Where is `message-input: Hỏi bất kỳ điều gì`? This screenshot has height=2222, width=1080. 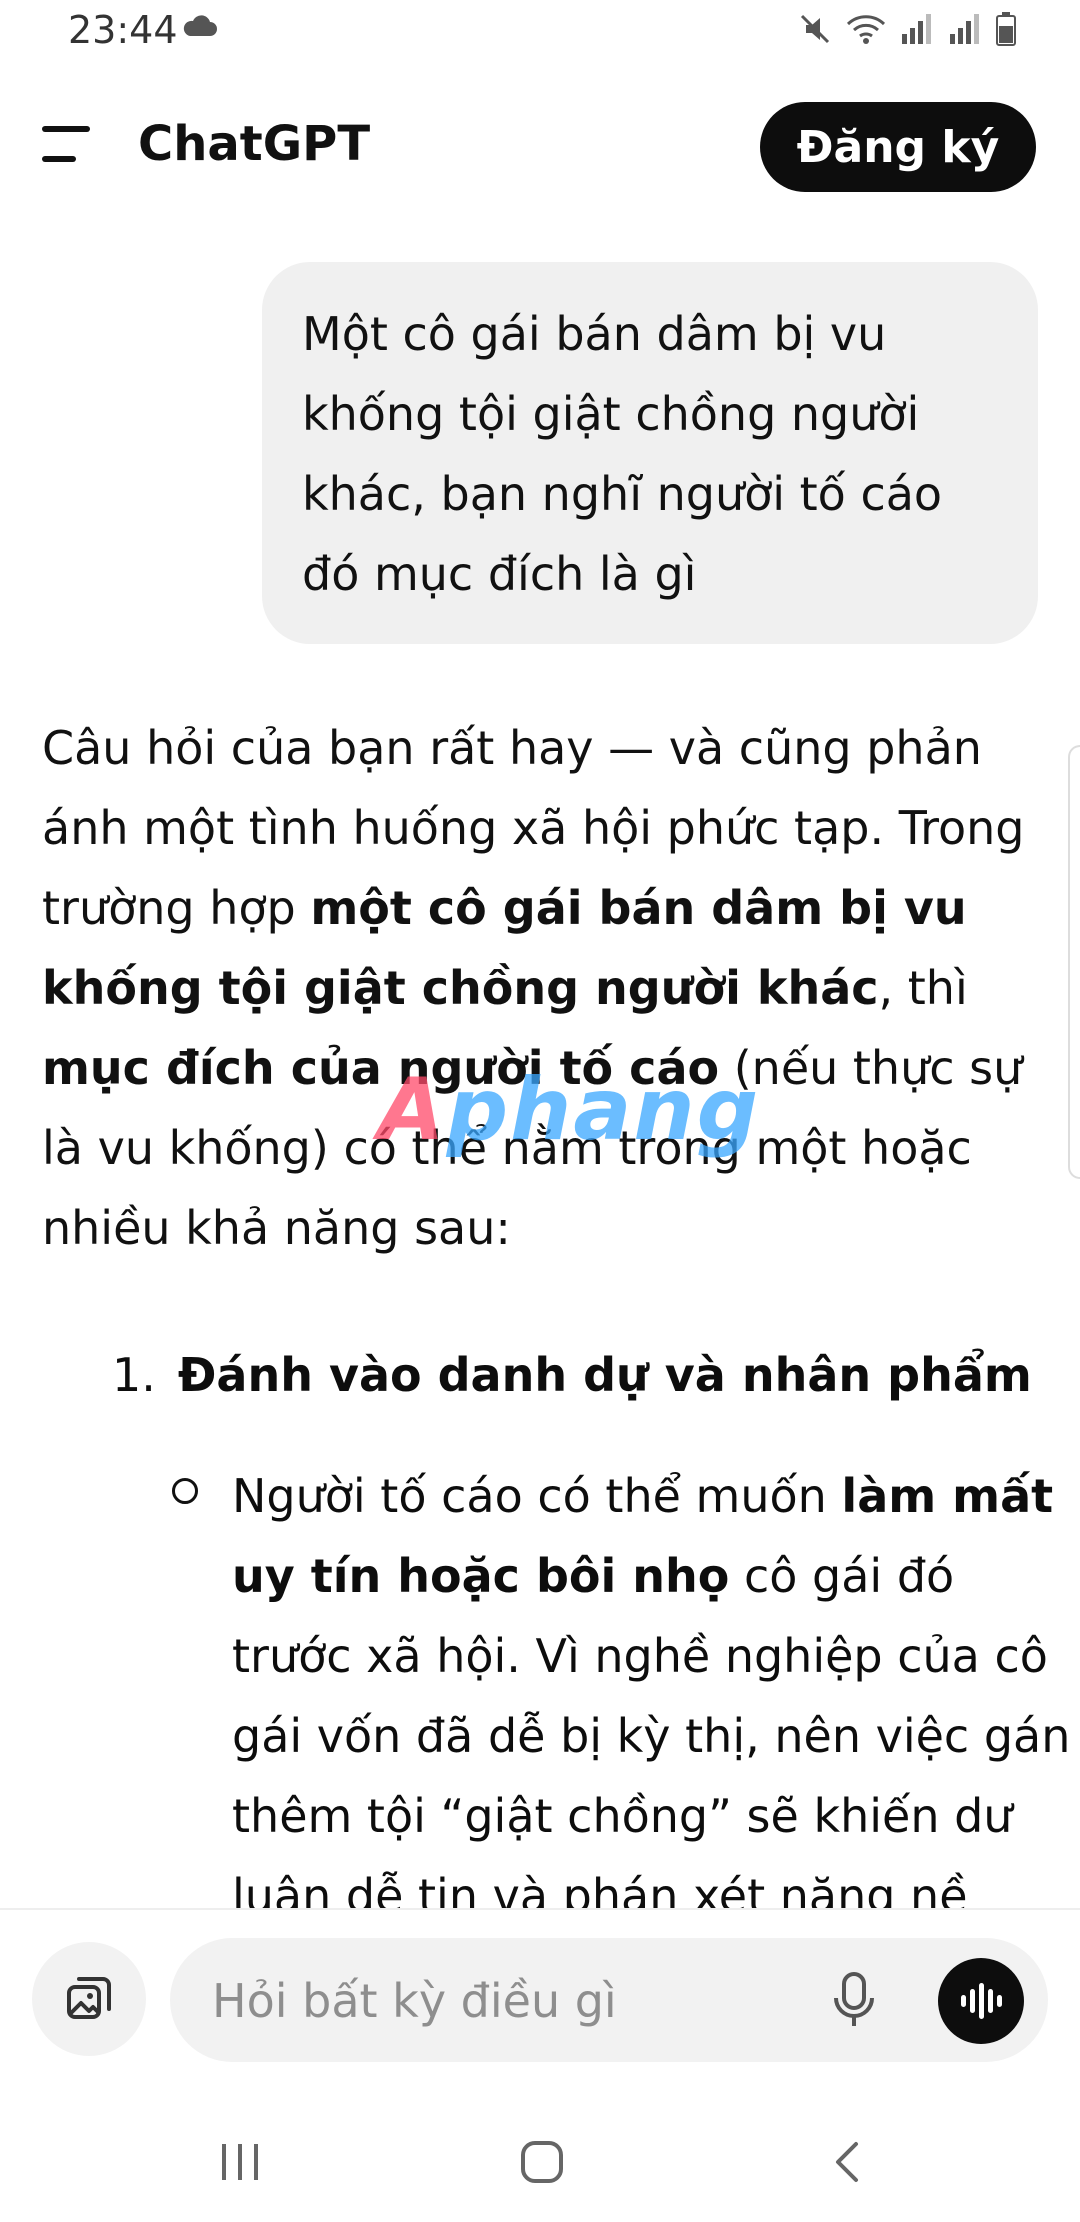 message-input: Hỏi bất kỳ điều gì is located at coordinates (609, 2000).